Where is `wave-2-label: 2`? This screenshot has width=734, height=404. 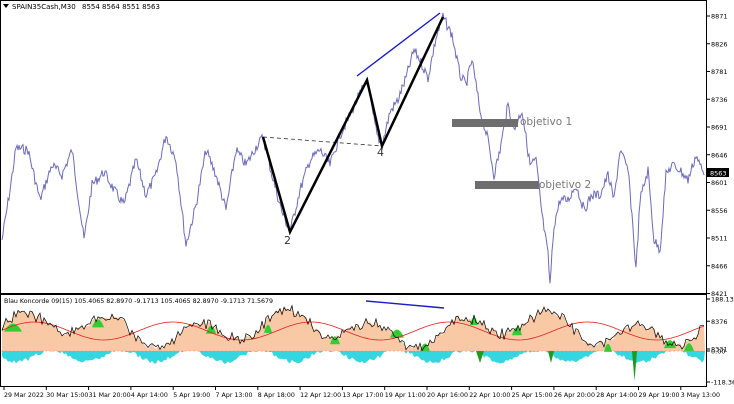
wave-2-label: 2 is located at coordinates (287, 240).